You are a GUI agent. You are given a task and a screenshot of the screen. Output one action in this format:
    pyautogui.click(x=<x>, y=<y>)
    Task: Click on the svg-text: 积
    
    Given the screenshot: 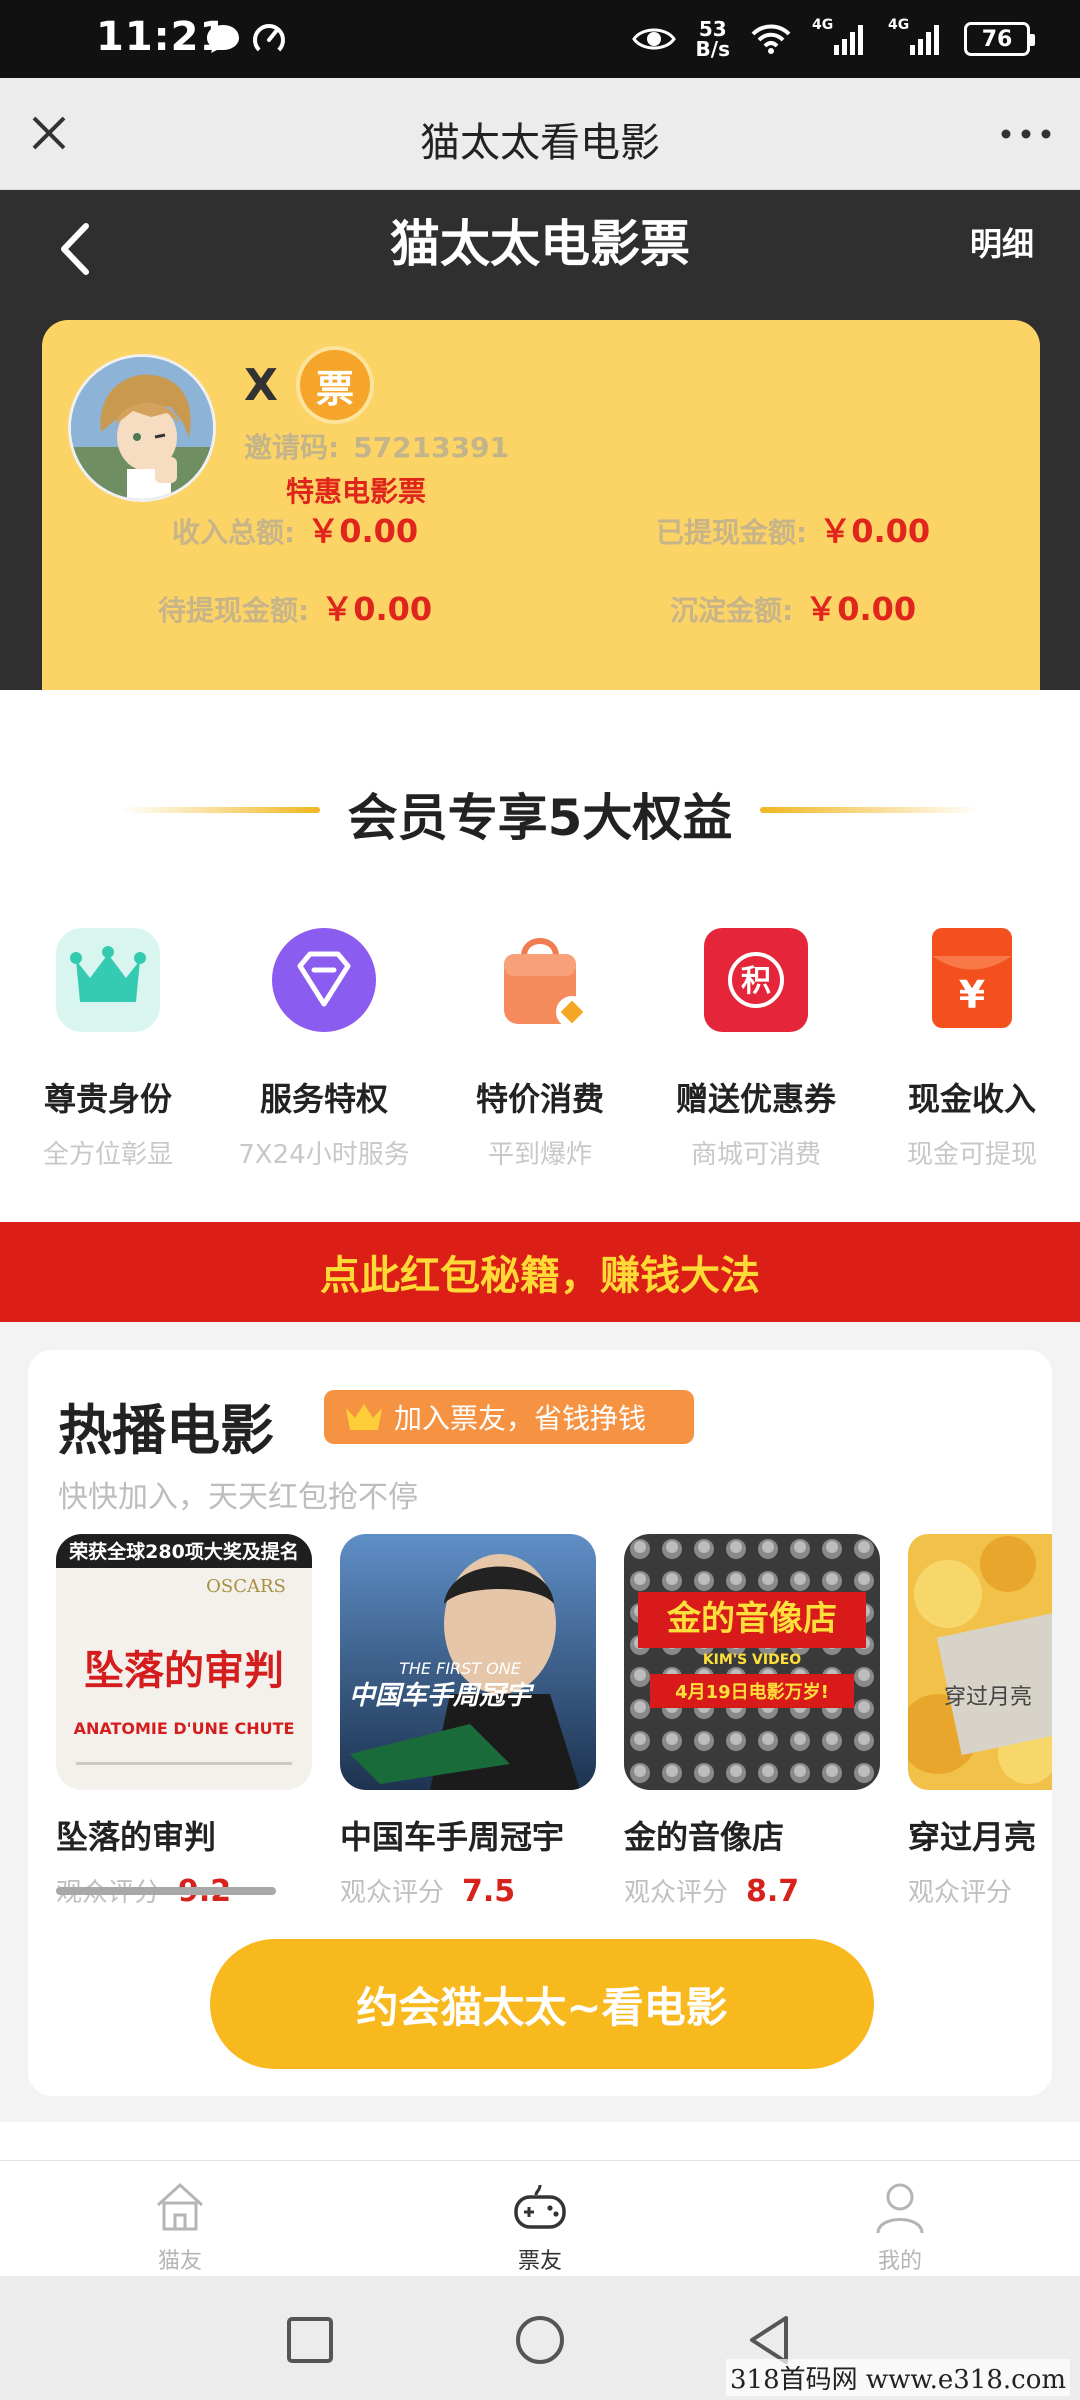 What is the action you would take?
    pyautogui.click(x=756, y=981)
    